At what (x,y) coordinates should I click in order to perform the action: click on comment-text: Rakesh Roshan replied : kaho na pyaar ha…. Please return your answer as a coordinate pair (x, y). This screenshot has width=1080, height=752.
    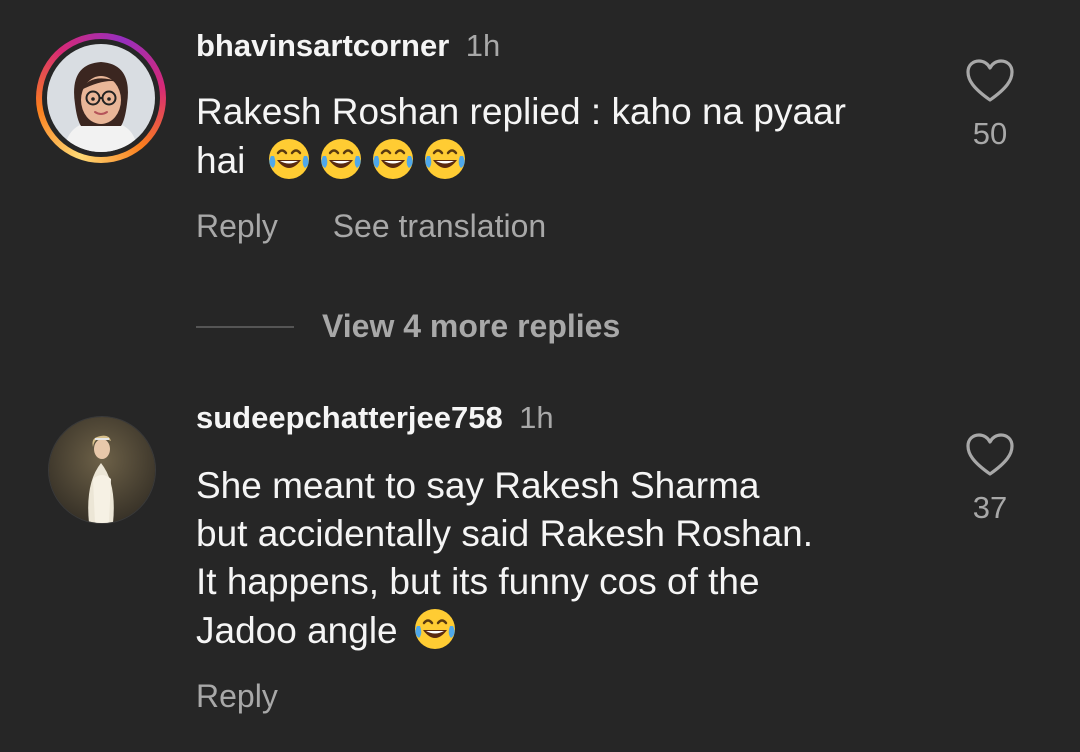
    Looking at the image, I should click on (521, 136).